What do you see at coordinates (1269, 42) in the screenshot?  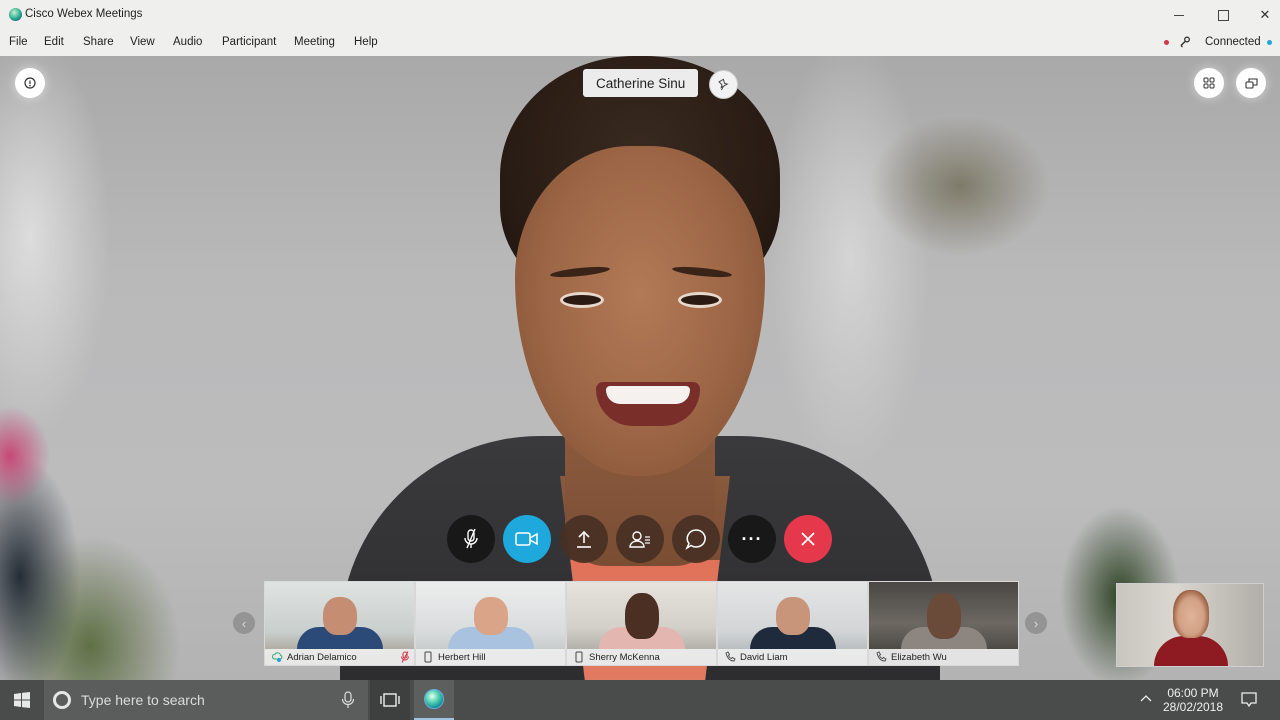 I see `connected-indicator-icon` at bounding box center [1269, 42].